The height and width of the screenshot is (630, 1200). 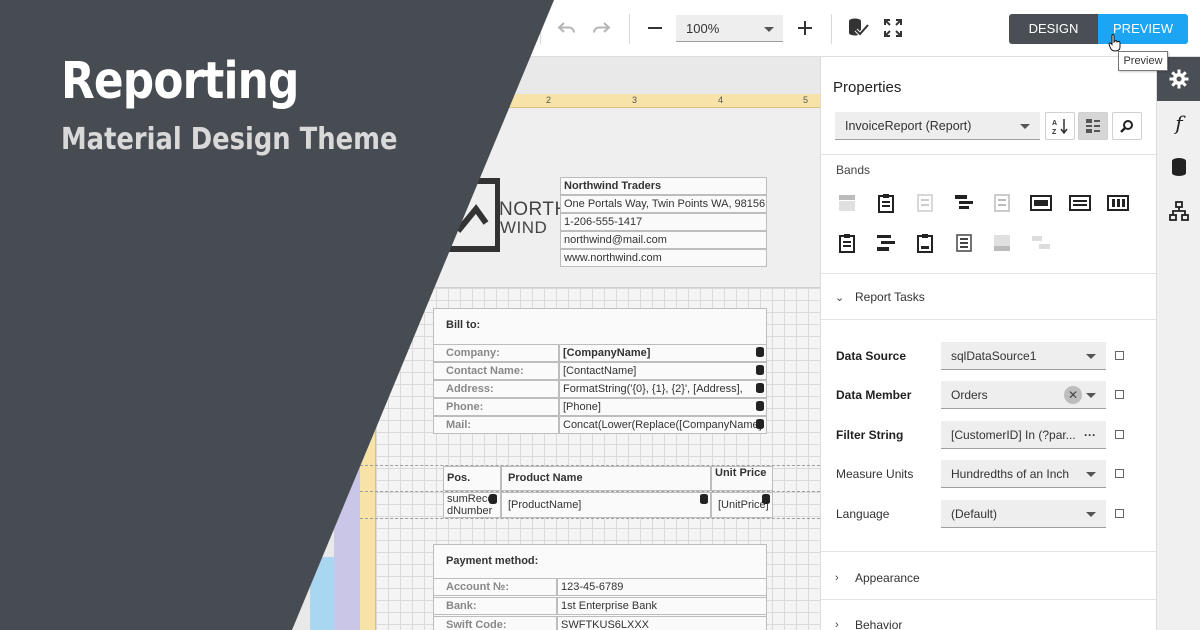 I want to click on ruler-mark: 3, so click(x=635, y=100).